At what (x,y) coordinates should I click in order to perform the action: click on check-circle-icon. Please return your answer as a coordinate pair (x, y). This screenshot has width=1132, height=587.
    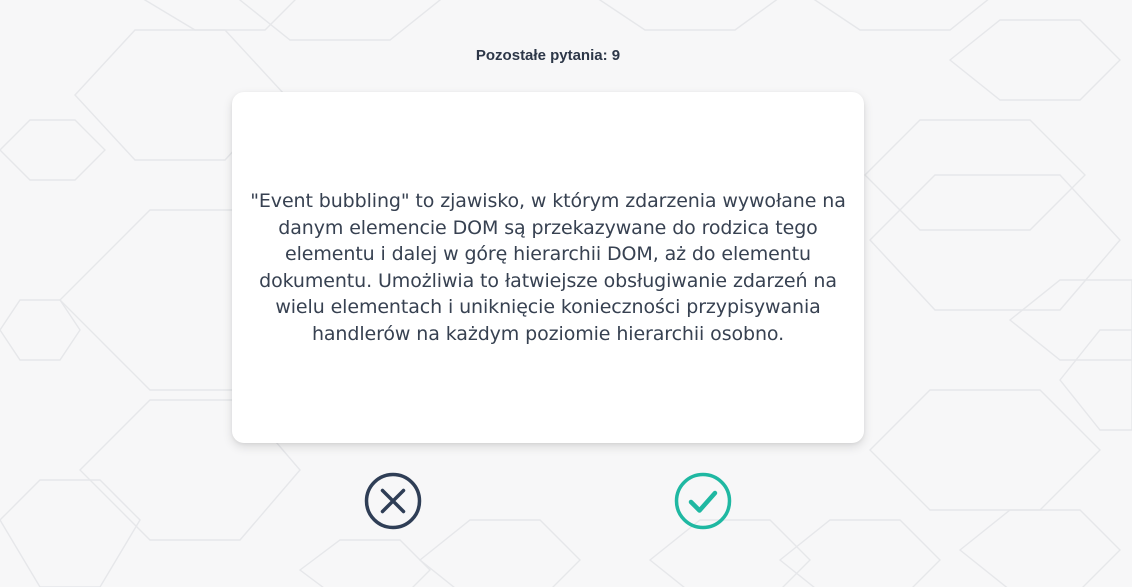
    Looking at the image, I should click on (703, 501).